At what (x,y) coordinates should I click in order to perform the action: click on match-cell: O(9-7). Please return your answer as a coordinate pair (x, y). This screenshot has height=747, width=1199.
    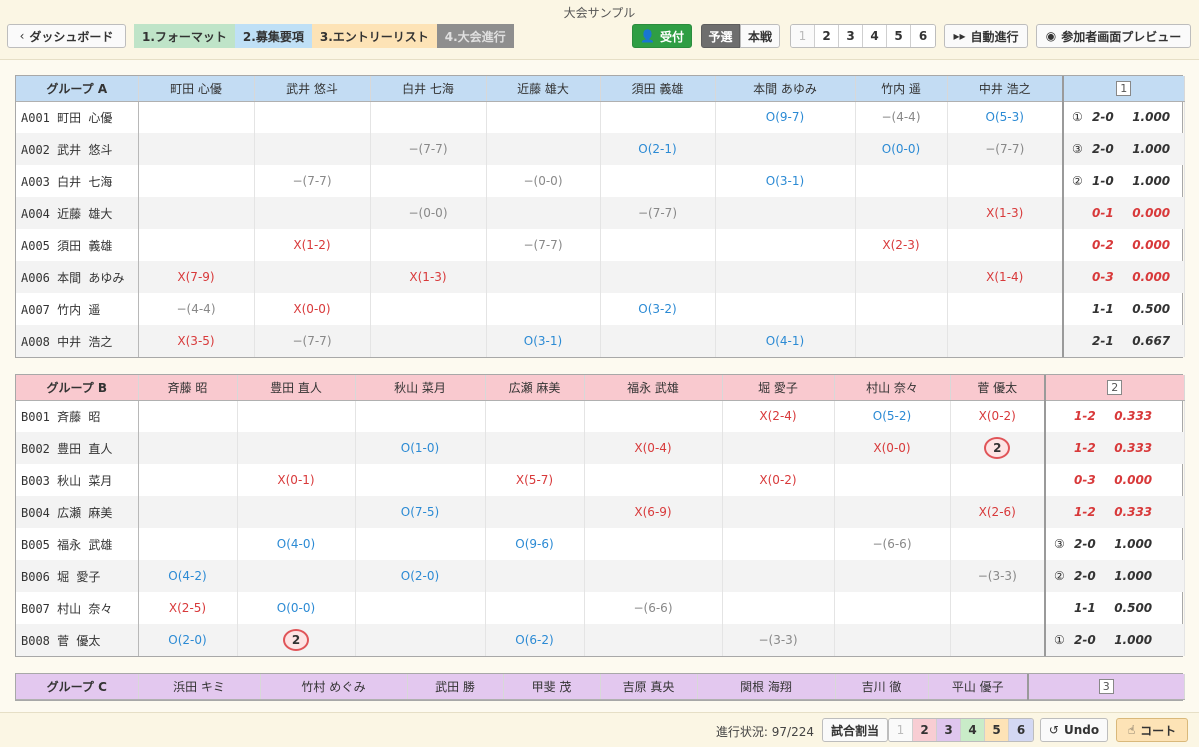
    Looking at the image, I should click on (785, 117).